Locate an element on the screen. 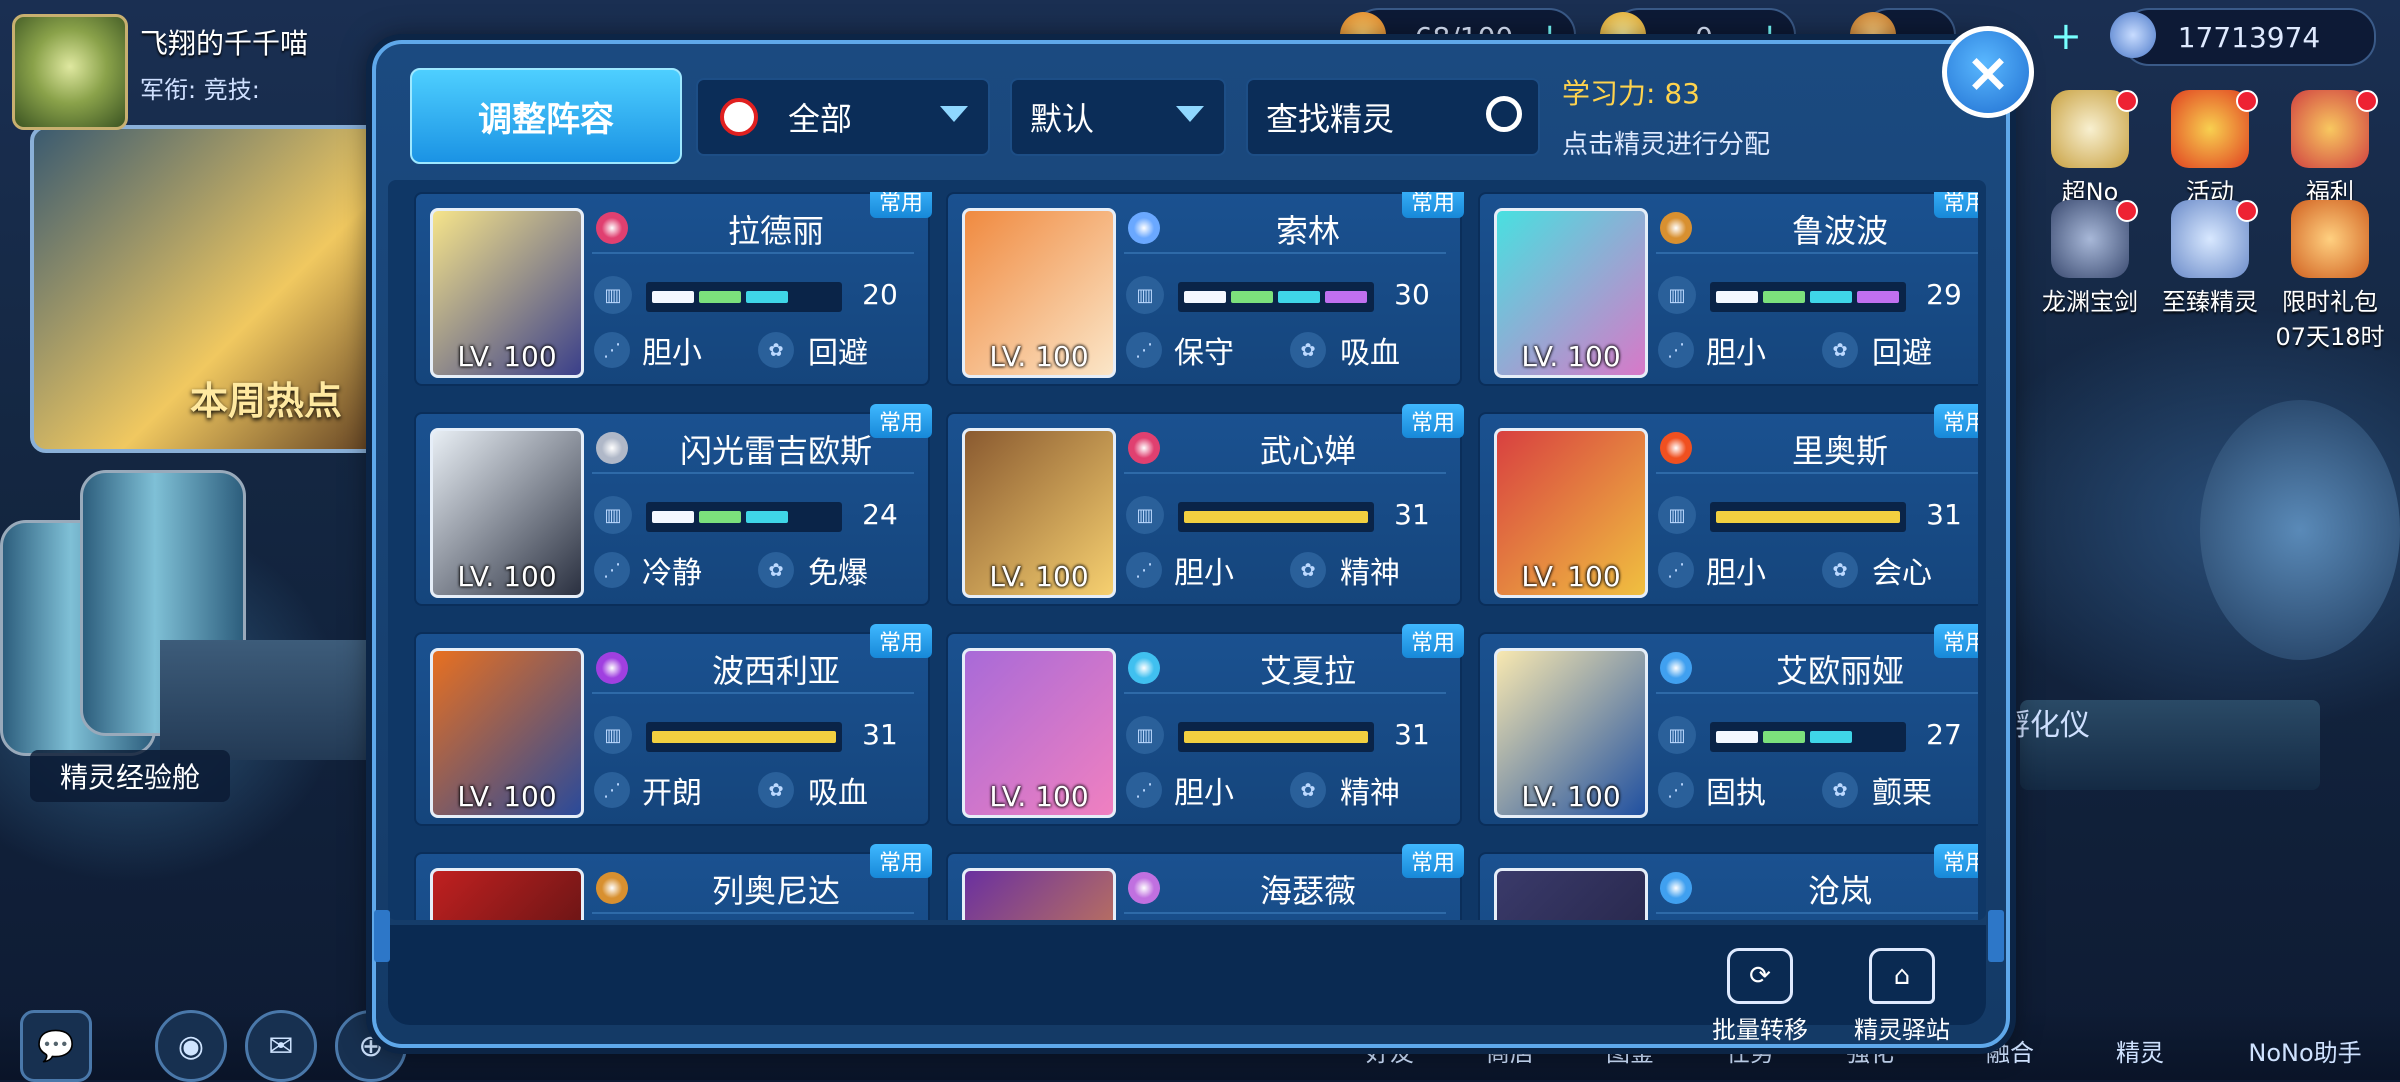  close-button: × is located at coordinates (1988, 72).